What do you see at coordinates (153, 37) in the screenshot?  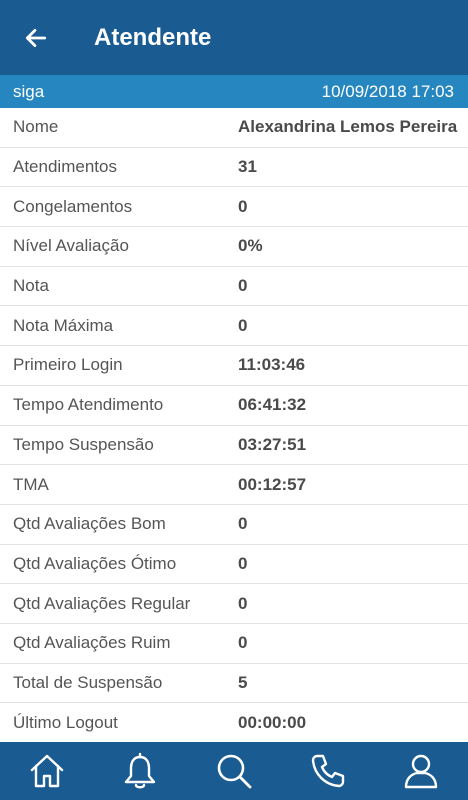 I see `page-title: Atendente` at bounding box center [153, 37].